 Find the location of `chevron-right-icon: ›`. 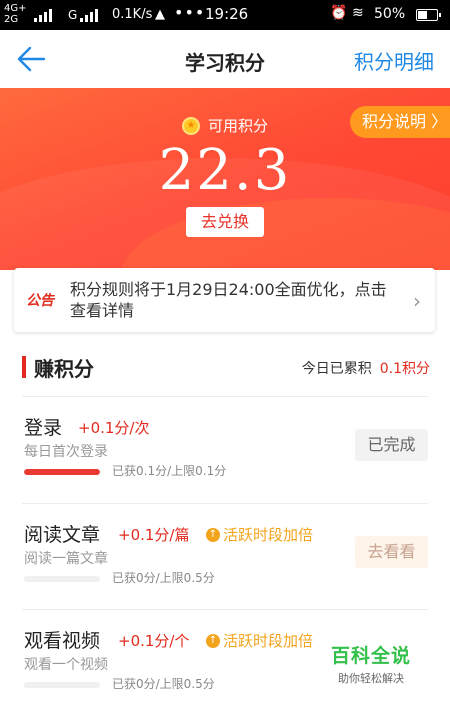

chevron-right-icon: › is located at coordinates (417, 301).